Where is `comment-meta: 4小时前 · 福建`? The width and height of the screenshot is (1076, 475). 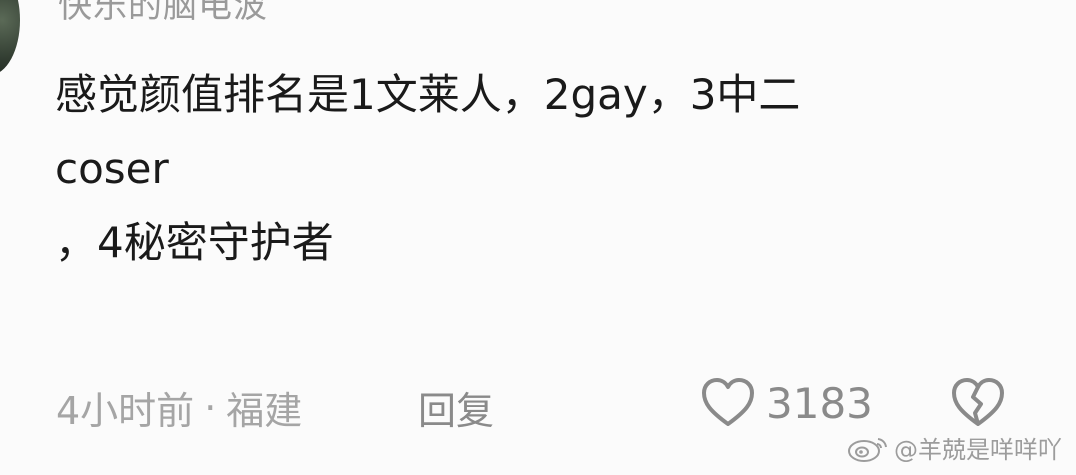
comment-meta: 4小时前 · 福建 is located at coordinates (179, 407).